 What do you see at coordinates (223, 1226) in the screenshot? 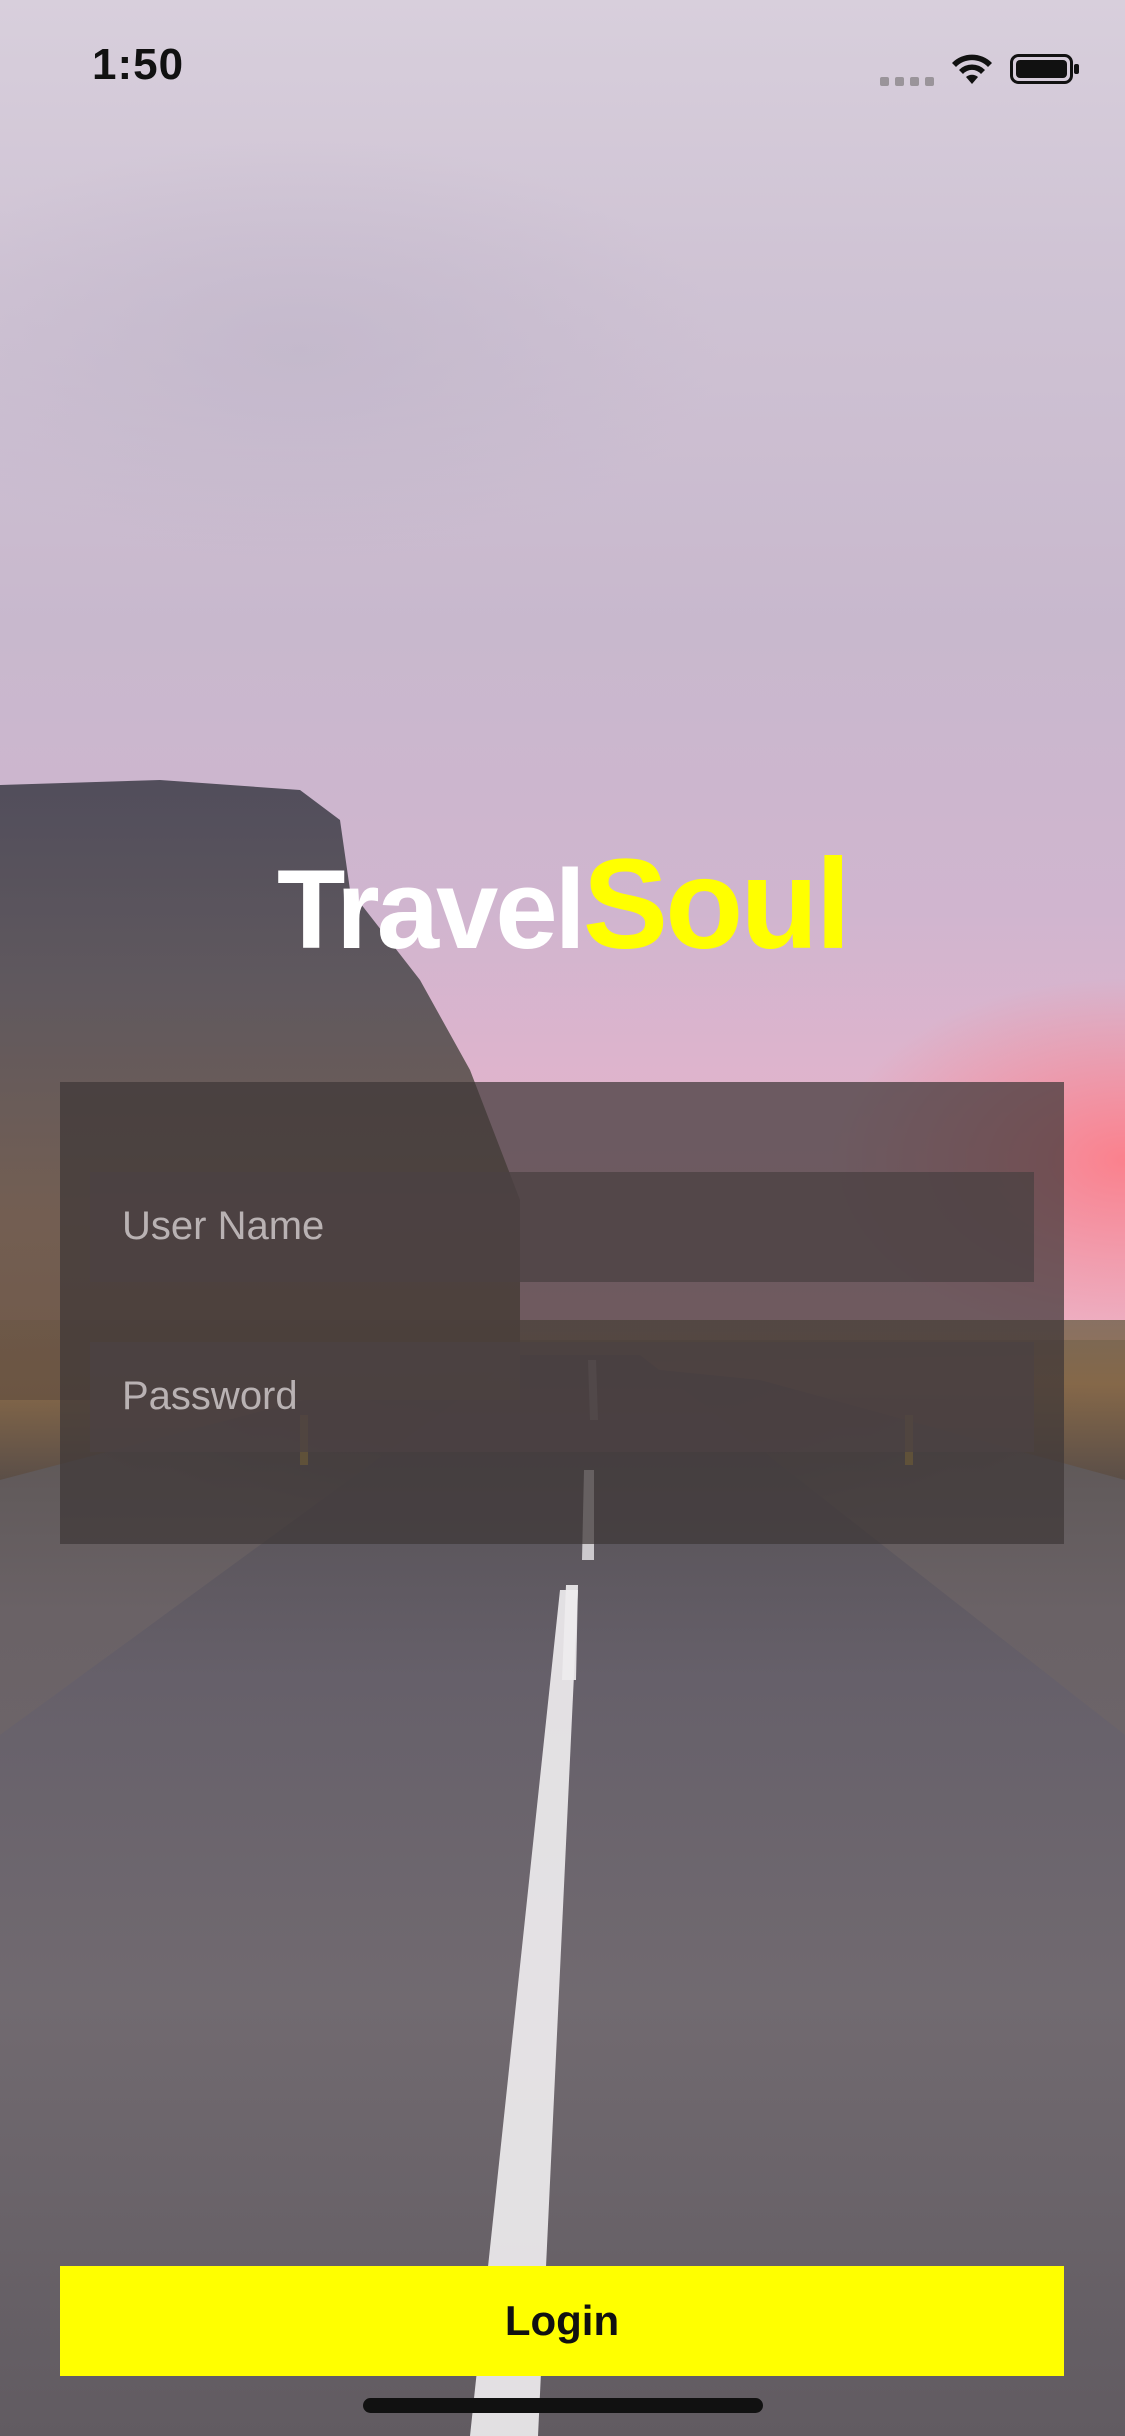
I see `username-placeholder: User Name` at bounding box center [223, 1226].